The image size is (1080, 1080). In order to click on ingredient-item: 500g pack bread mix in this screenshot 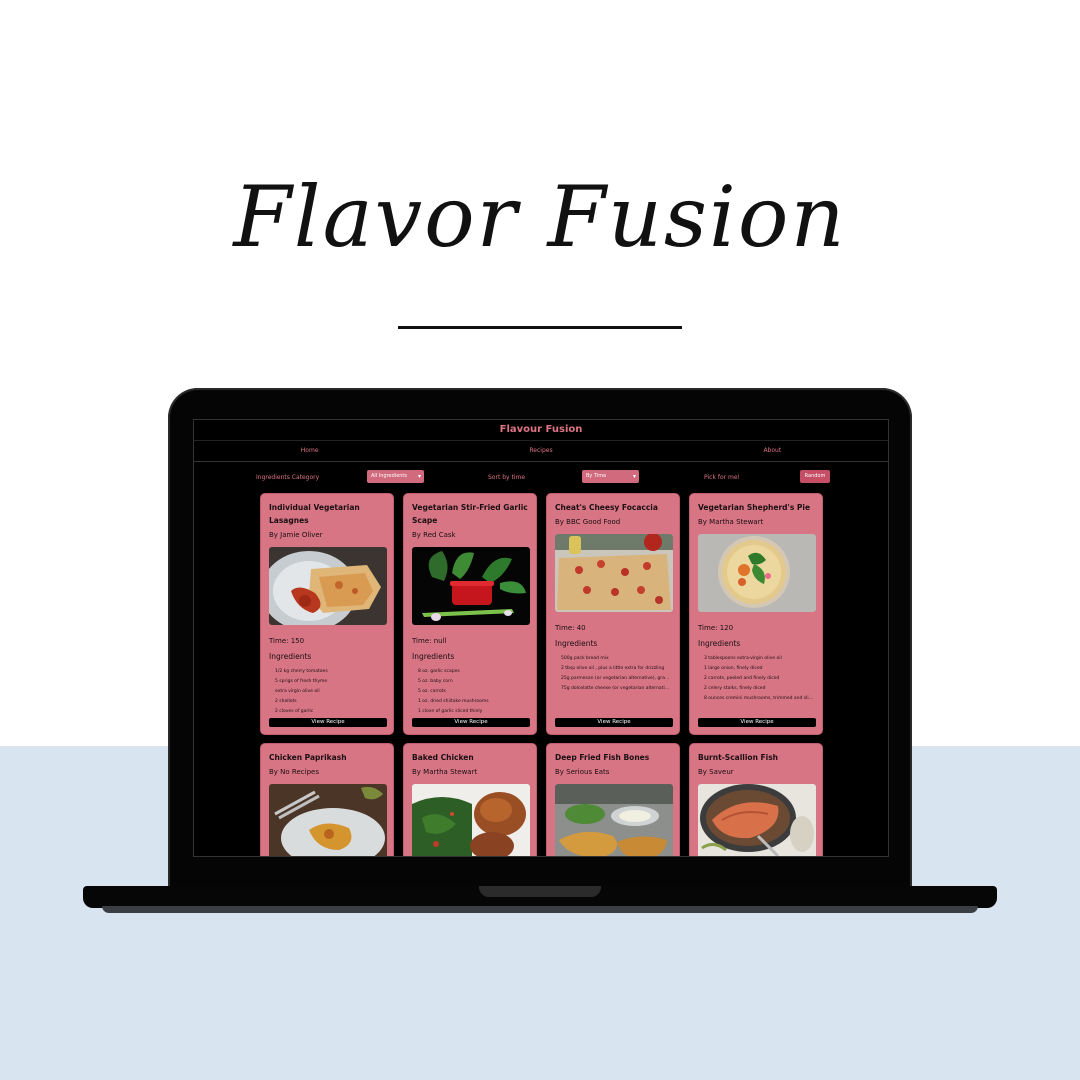, I will do `click(616, 659)`.